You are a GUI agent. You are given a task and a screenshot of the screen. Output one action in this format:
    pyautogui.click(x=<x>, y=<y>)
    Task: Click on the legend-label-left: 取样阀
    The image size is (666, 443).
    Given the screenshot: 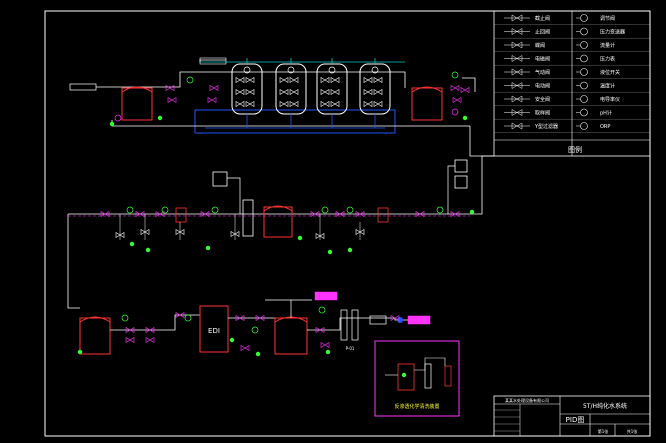 What is the action you would take?
    pyautogui.click(x=542, y=113)
    